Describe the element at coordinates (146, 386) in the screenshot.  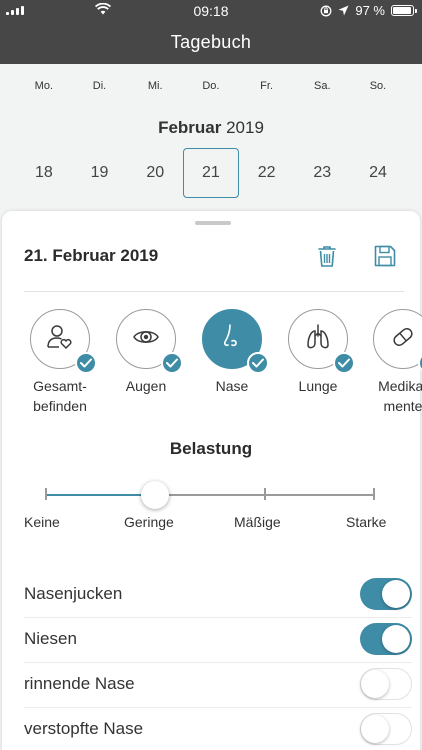
I see `category-label: Augen` at that location.